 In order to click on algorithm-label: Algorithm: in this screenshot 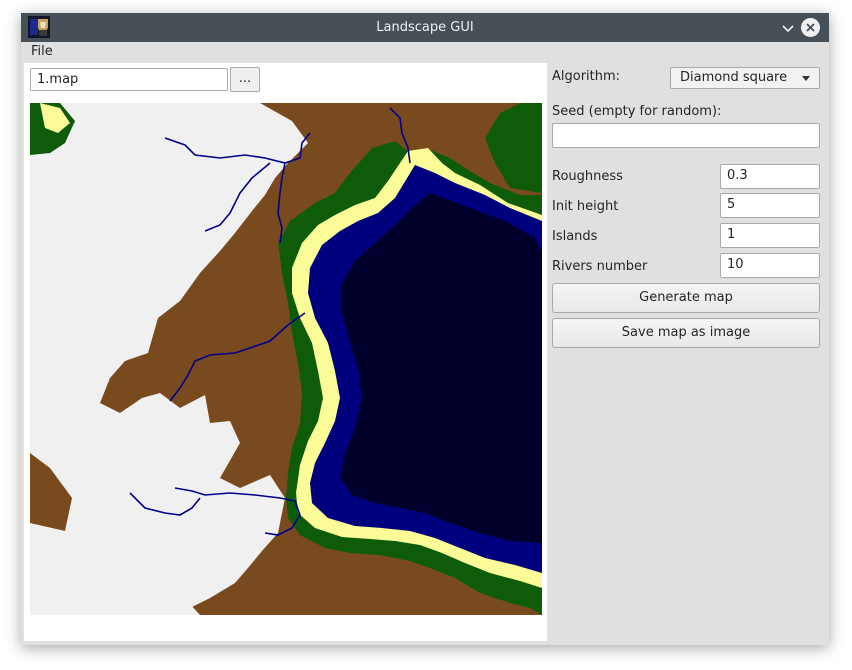, I will do `click(586, 76)`.